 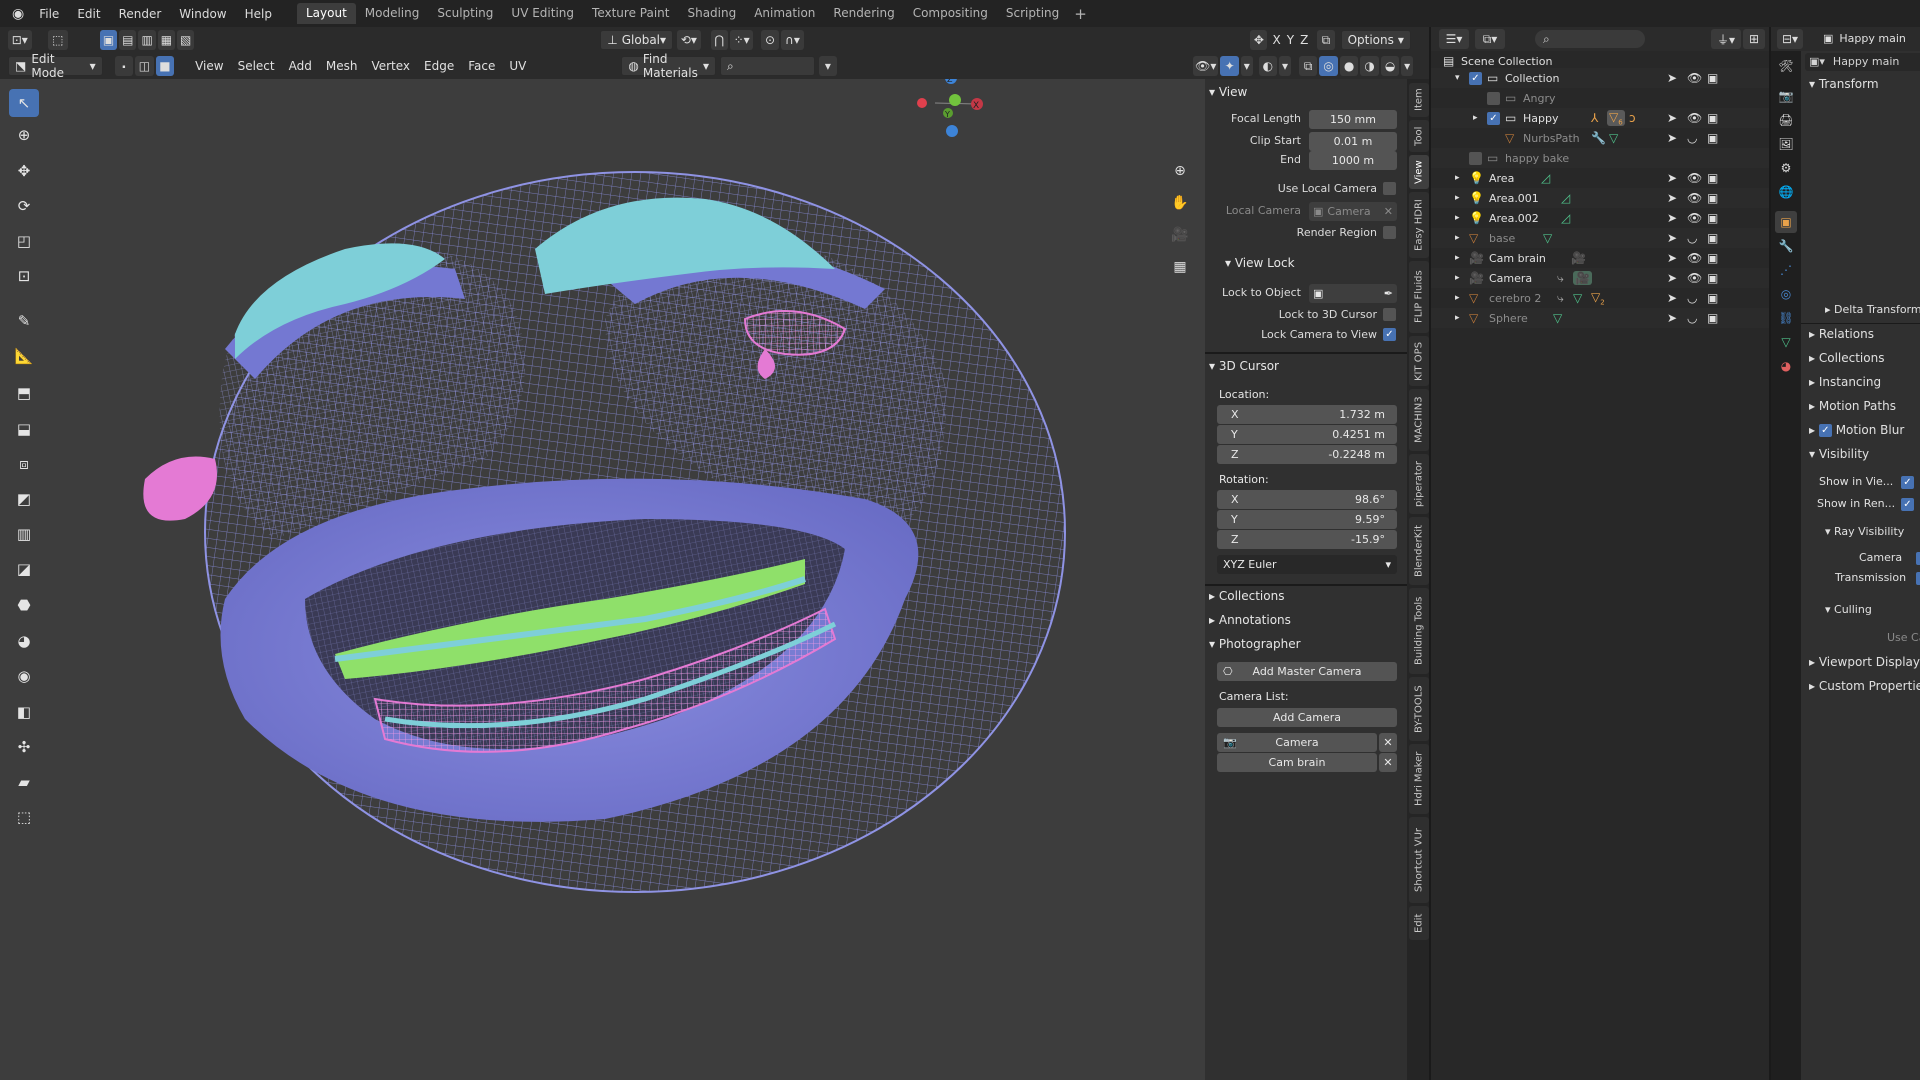 I want to click on add-workspace-button: +, so click(x=1080, y=14).